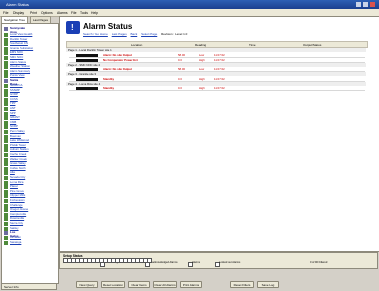 This screenshot has width=379, height=291. Describe the element at coordinates (17, 218) in the screenshot. I see `sidebar-item-label: Downieville` at that location.